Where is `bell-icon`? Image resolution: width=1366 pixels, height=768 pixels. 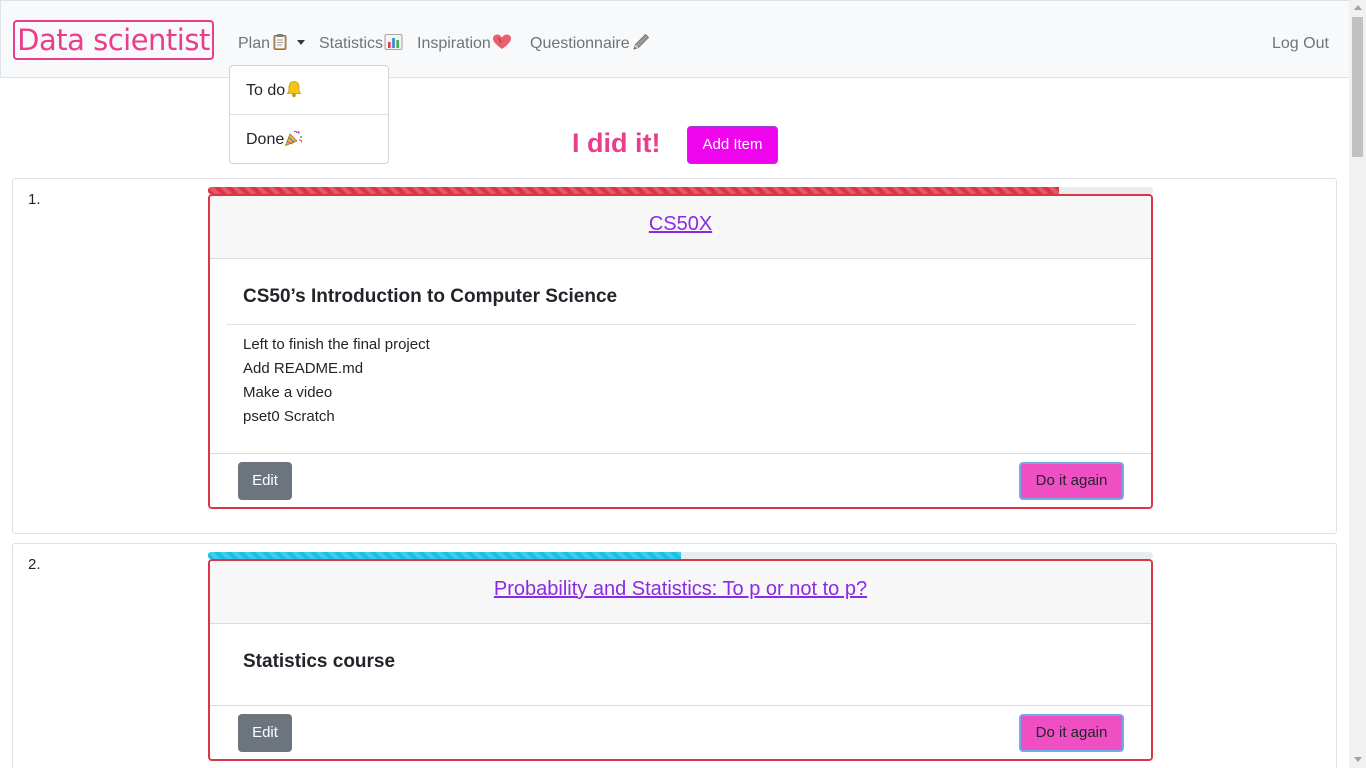
bell-icon is located at coordinates (294, 93).